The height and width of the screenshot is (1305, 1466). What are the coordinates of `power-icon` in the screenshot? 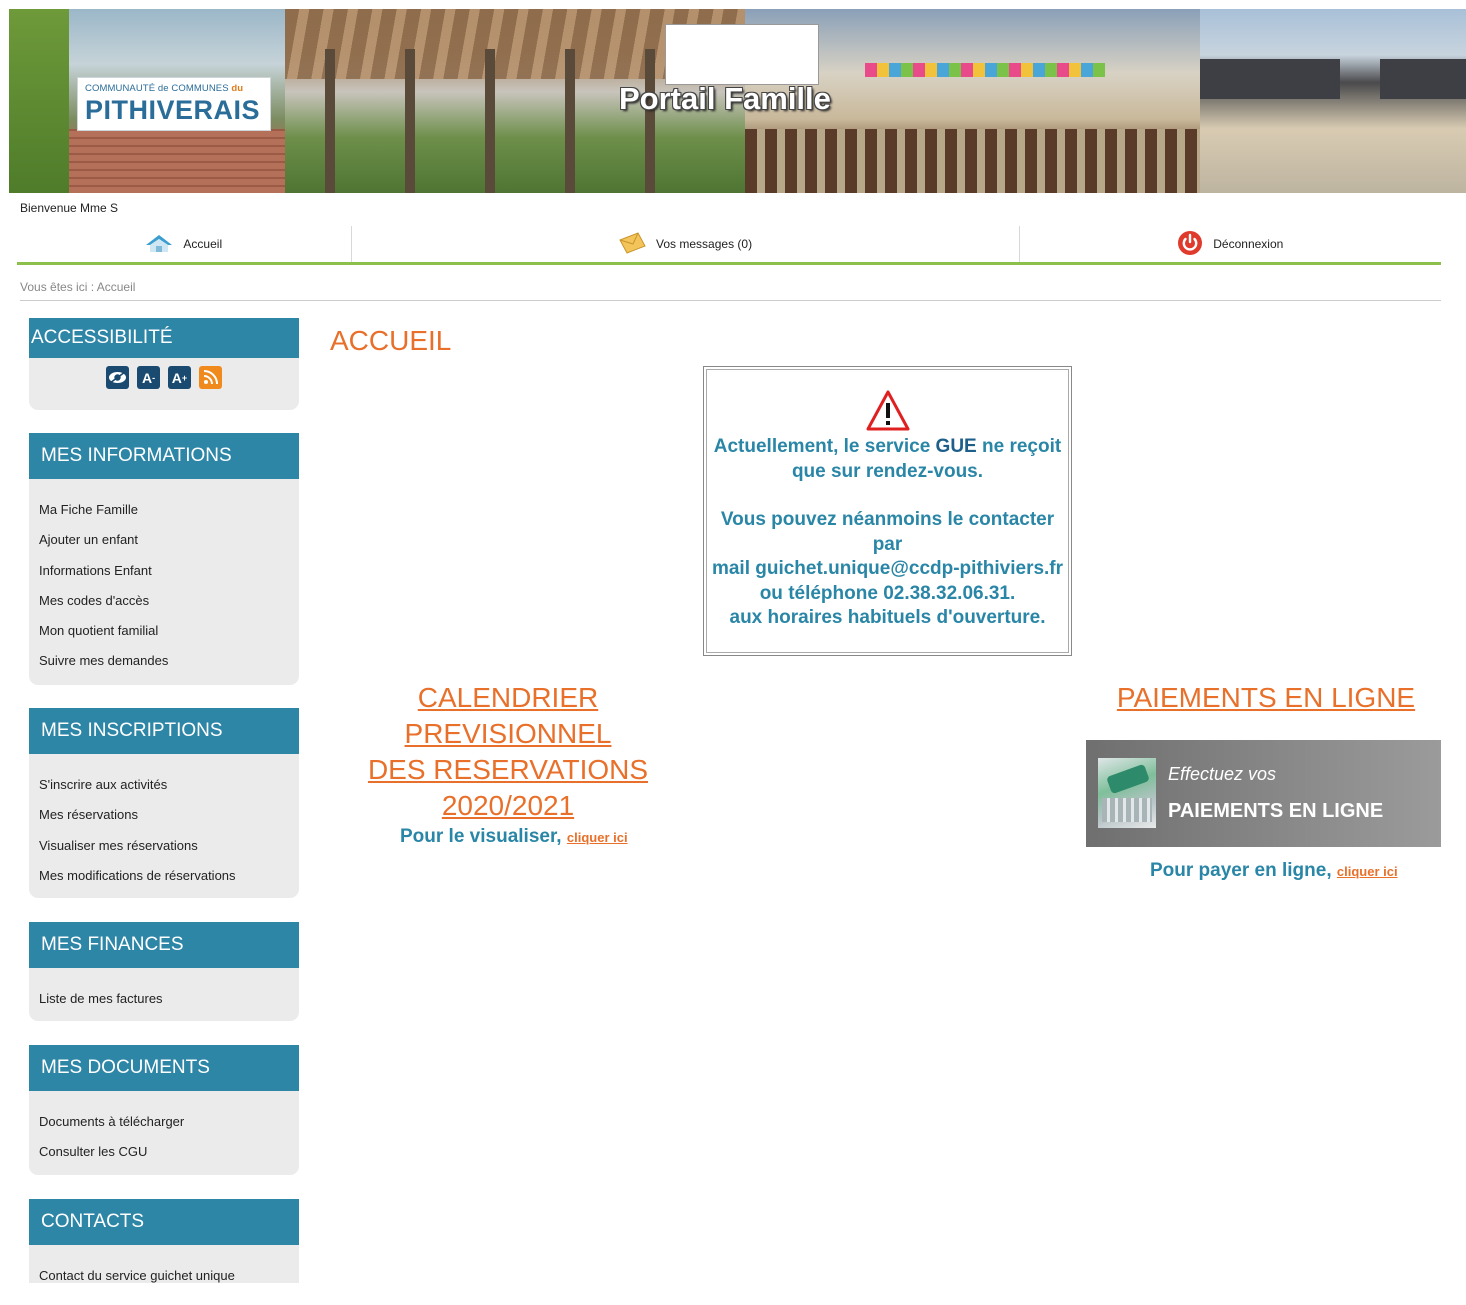 It's located at (1190, 244).